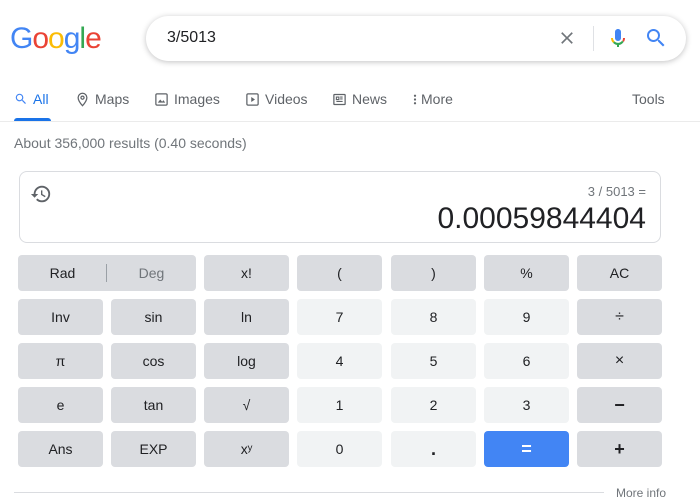 This screenshot has height=502, width=700. I want to click on digit-7-button: 7, so click(339, 317).